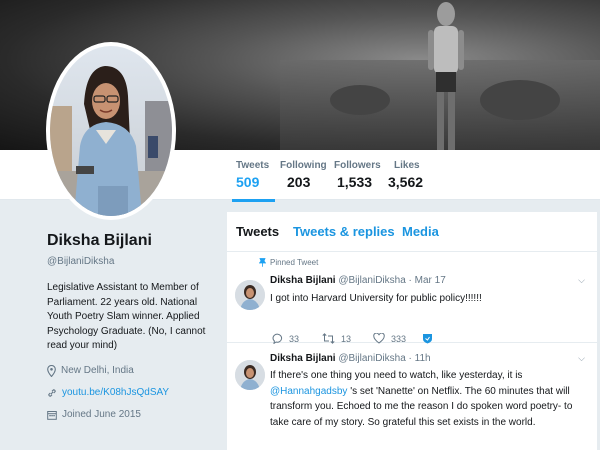 The height and width of the screenshot is (450, 600). I want to click on stat-value: 3,562, so click(406, 182).